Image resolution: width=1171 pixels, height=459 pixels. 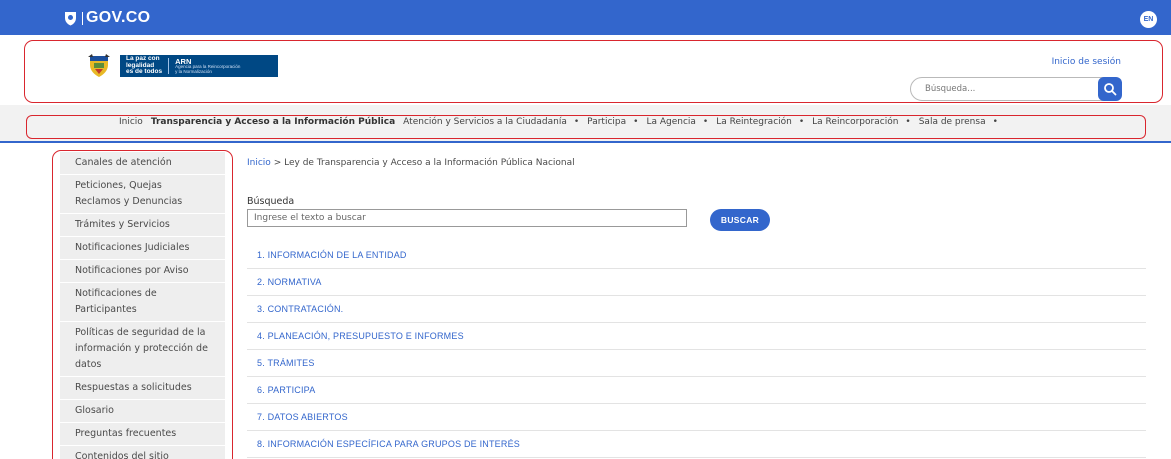 What do you see at coordinates (1148, 19) in the screenshot?
I see `language-toggle-button: EN` at bounding box center [1148, 19].